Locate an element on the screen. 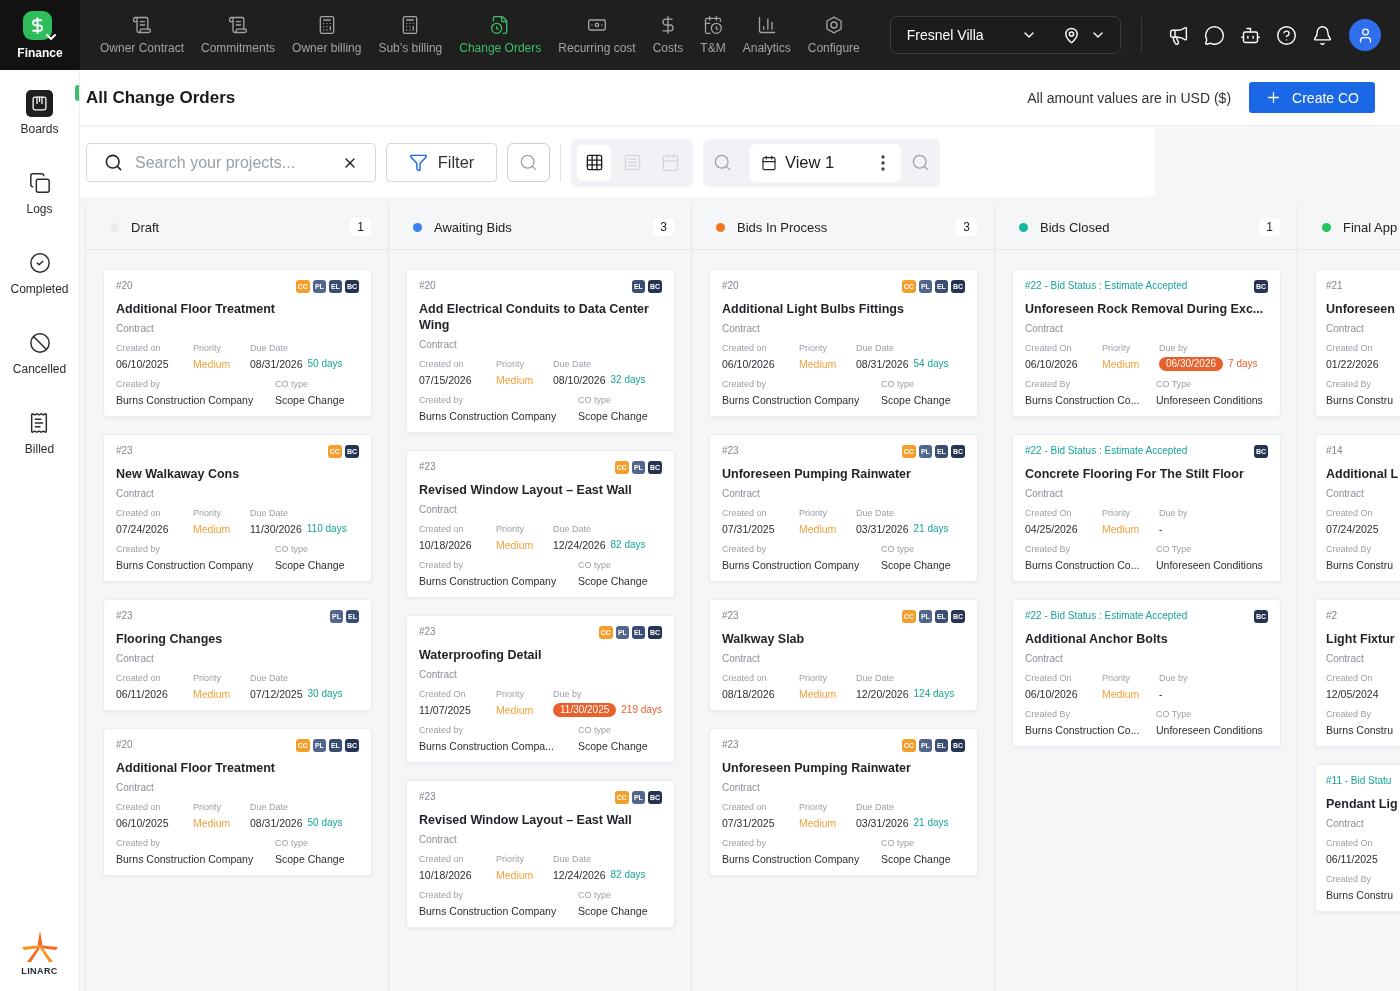 This screenshot has width=1400, height=991. check-circle-icon is located at coordinates (39, 263).